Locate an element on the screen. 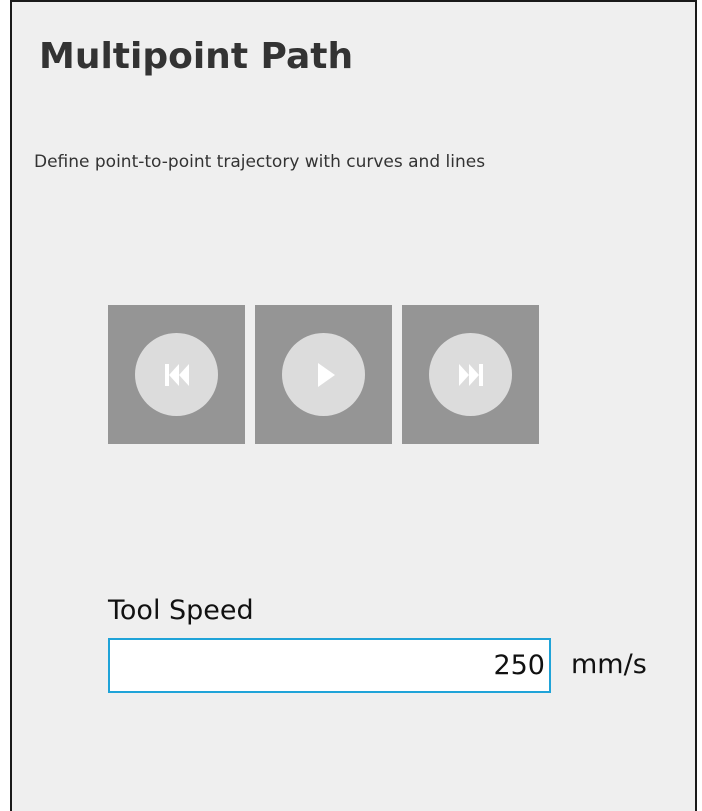  tool-speed-unit: mm/s is located at coordinates (609, 664).